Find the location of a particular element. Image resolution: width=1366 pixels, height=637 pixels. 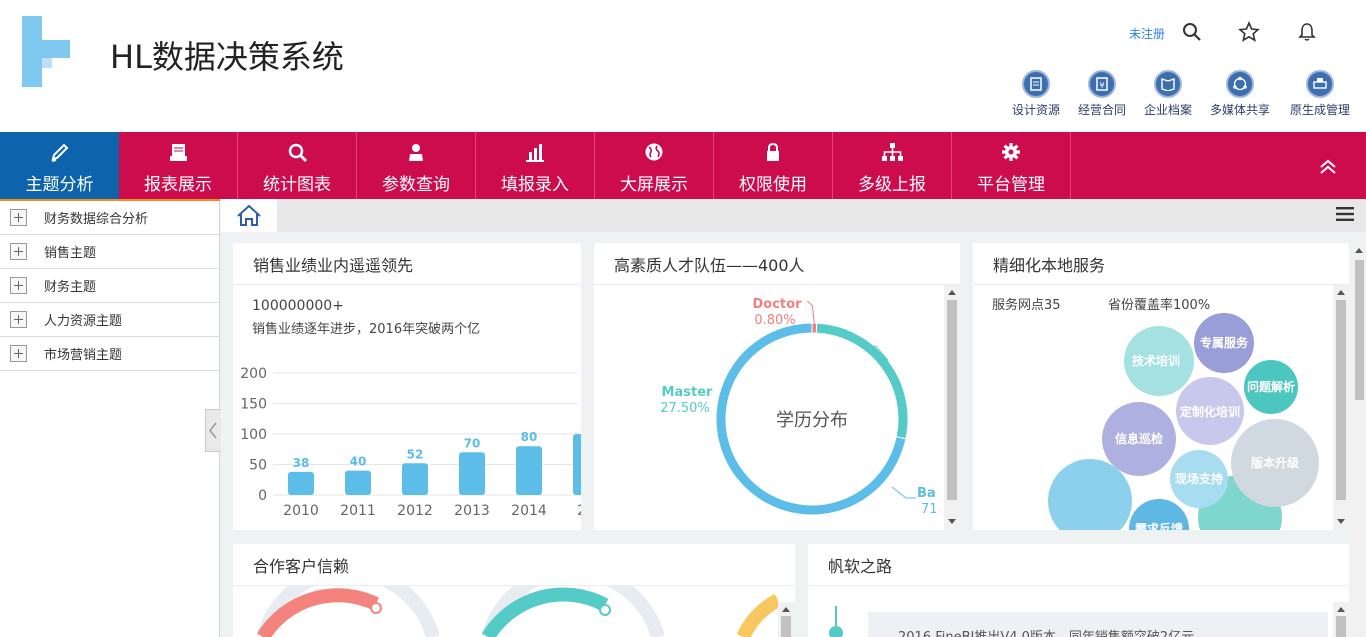

panel-title: 合作客户信赖 is located at coordinates (301, 566).